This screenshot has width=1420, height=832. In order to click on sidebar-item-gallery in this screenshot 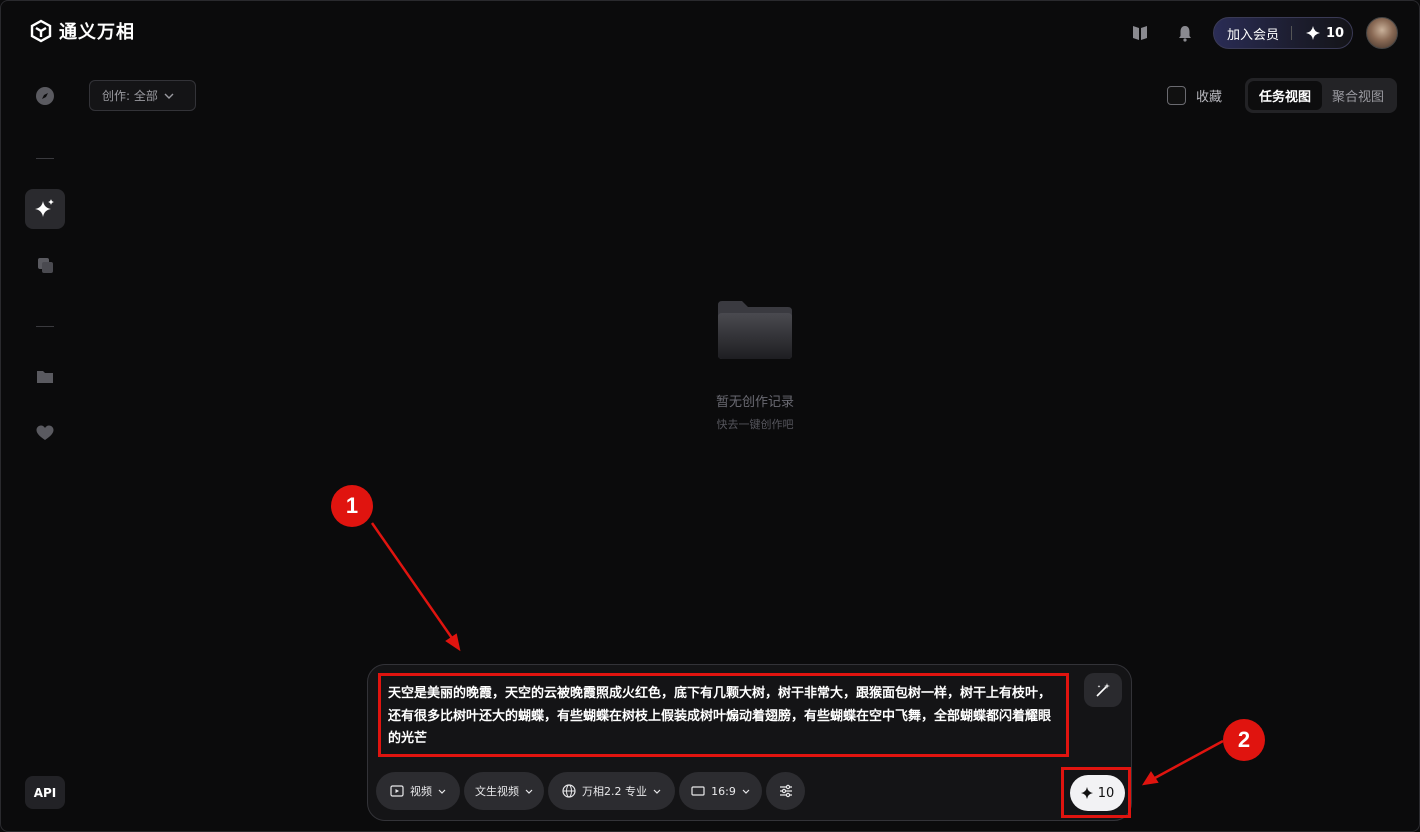, I will do `click(45, 265)`.